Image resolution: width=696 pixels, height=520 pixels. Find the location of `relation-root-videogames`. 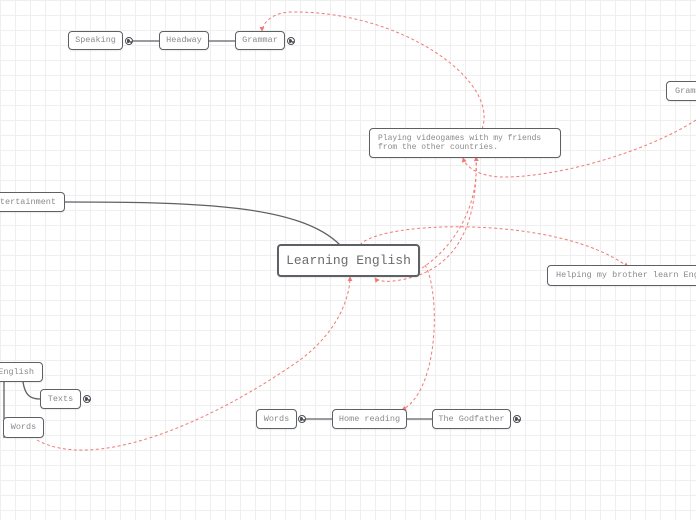

relation-root-videogames is located at coordinates (450, 212).